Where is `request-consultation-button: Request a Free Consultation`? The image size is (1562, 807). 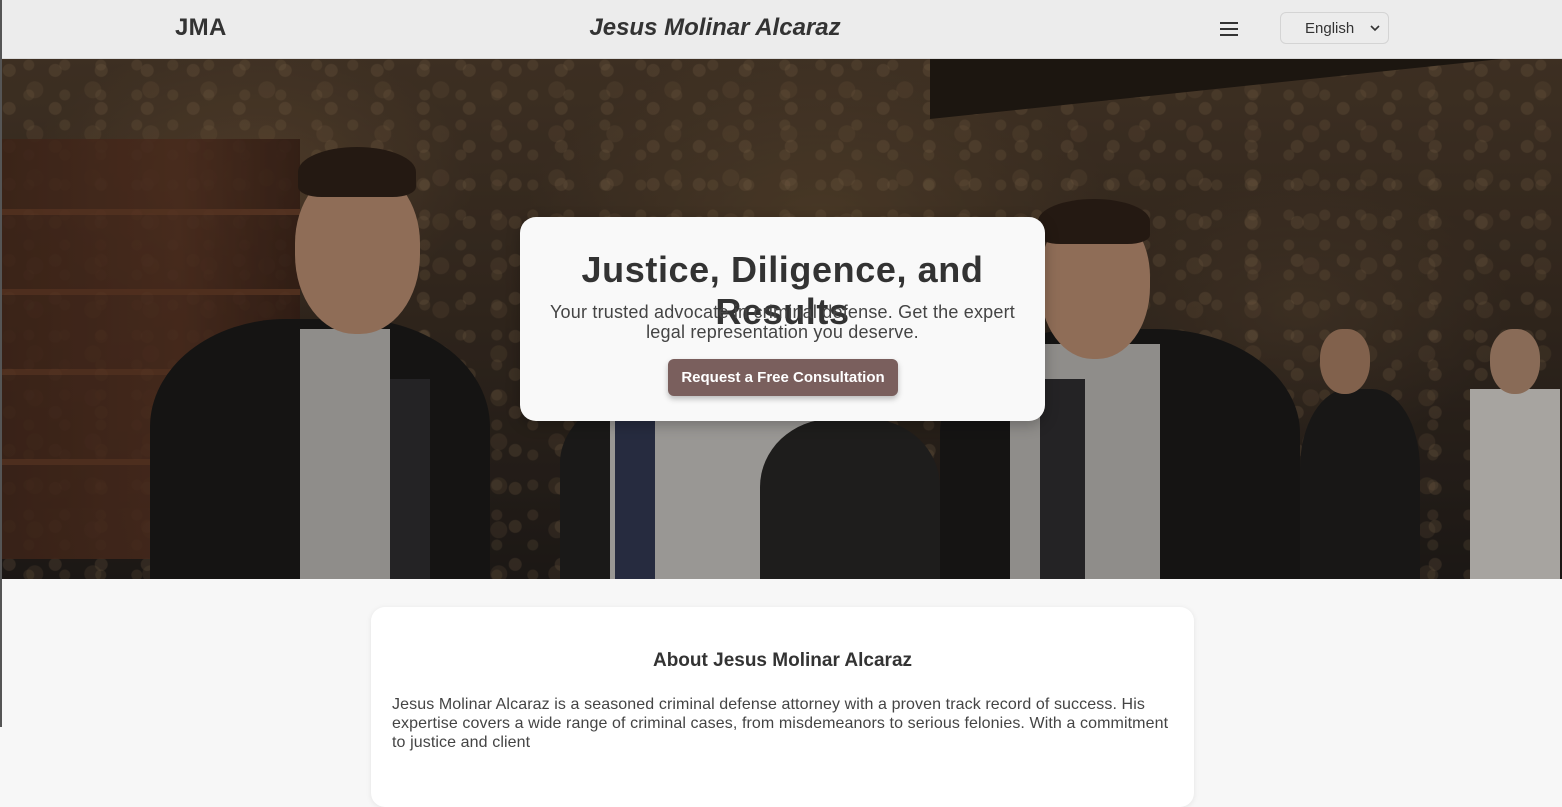 request-consultation-button: Request a Free Consultation is located at coordinates (783, 377).